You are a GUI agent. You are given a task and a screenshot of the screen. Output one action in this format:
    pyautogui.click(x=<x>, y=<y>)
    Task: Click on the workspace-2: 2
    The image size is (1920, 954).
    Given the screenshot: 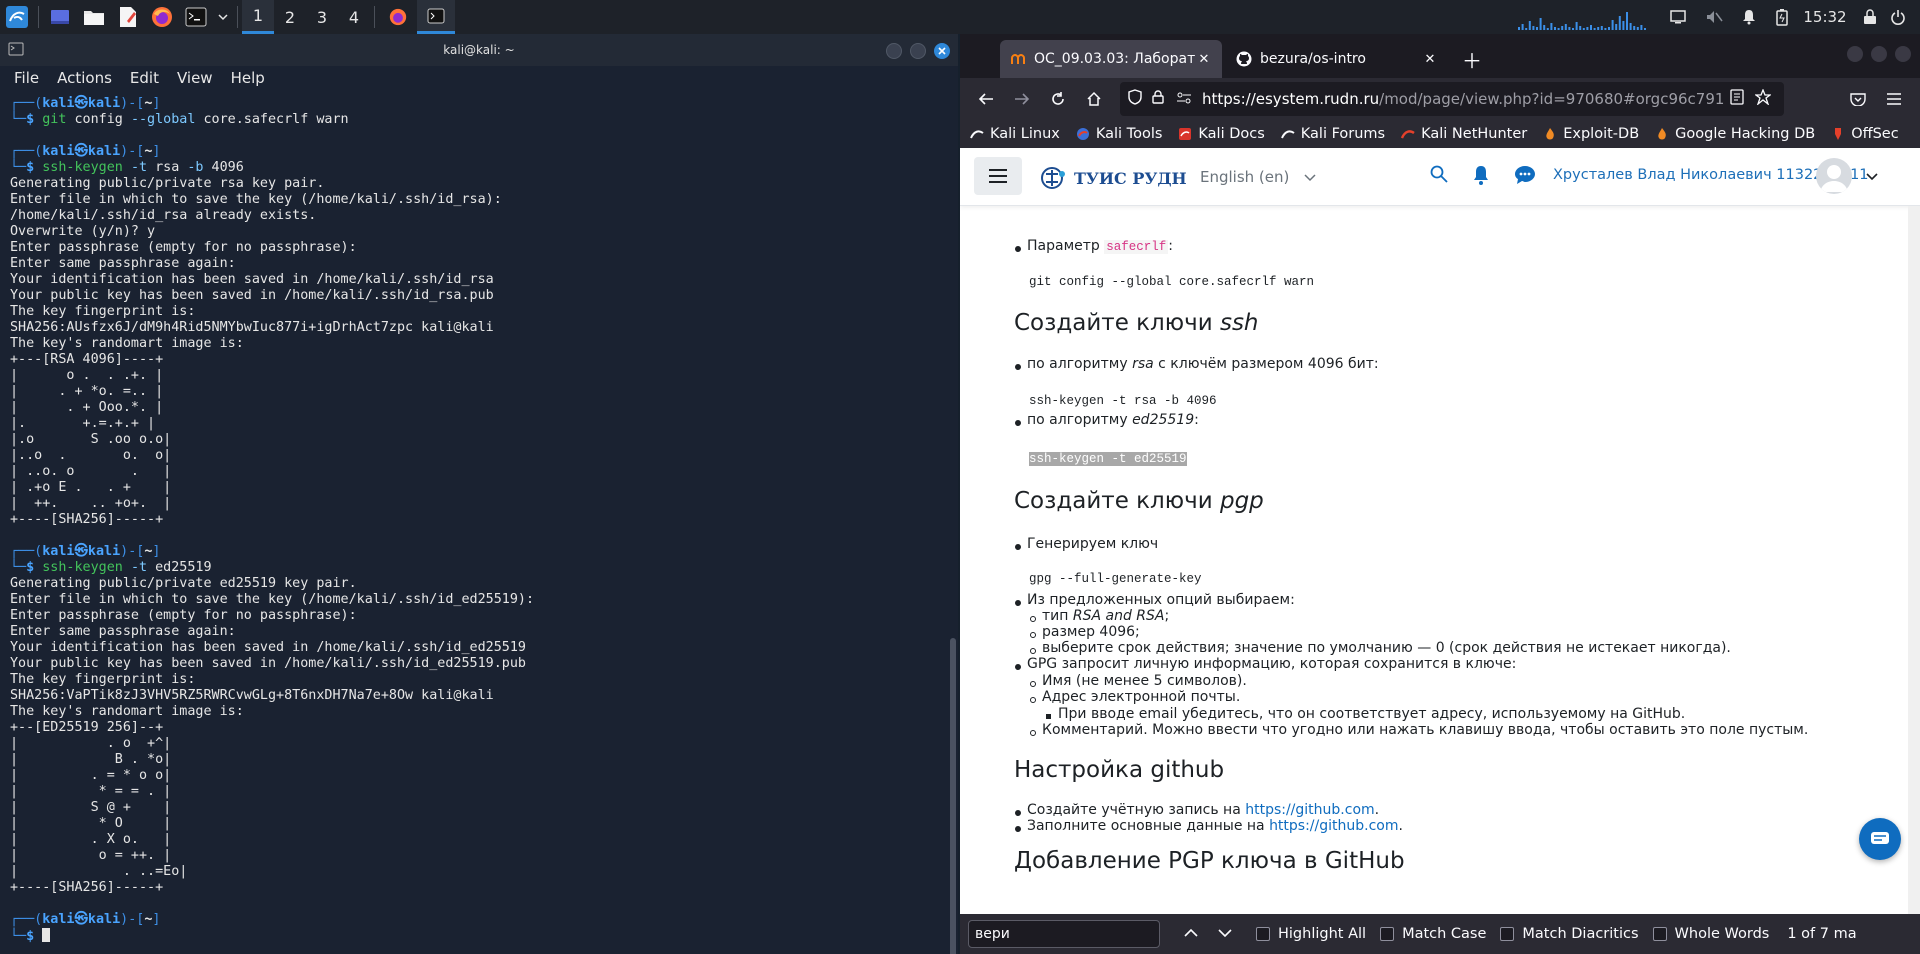 What is the action you would take?
    pyautogui.click(x=290, y=17)
    